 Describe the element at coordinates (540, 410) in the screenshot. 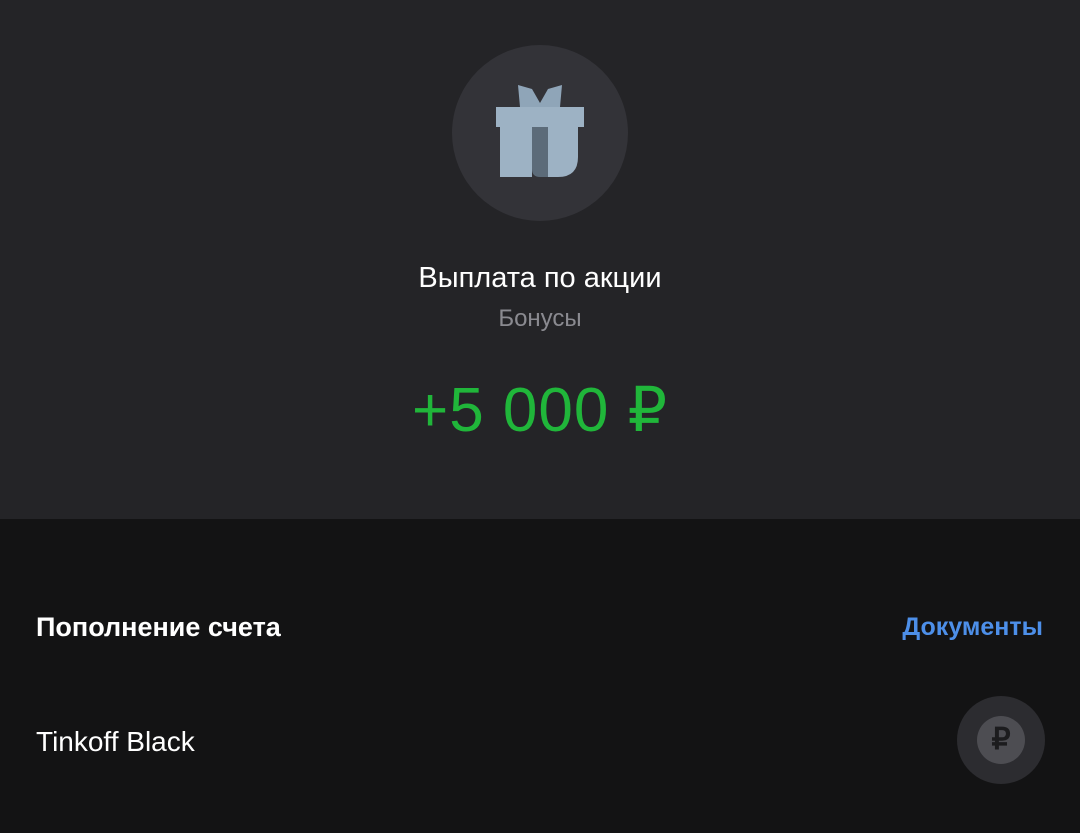

I see `operation-amount: +5 000 ₽` at that location.